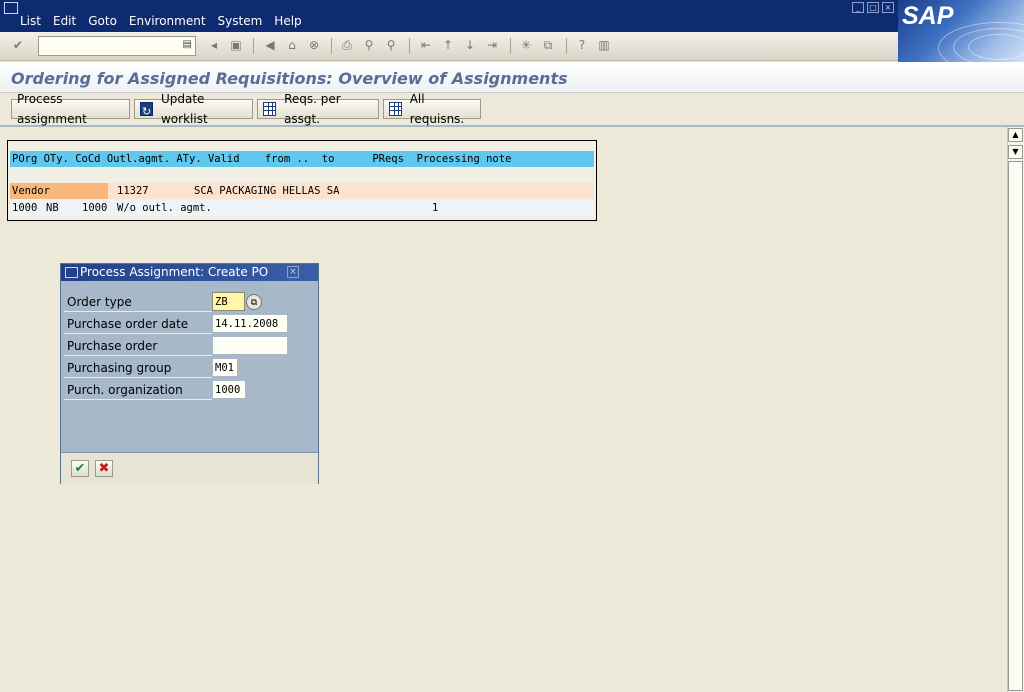 The height and width of the screenshot is (692, 1024). Describe the element at coordinates (184, 109) in the screenshot. I see `update-worklist-label: Update worklist` at that location.